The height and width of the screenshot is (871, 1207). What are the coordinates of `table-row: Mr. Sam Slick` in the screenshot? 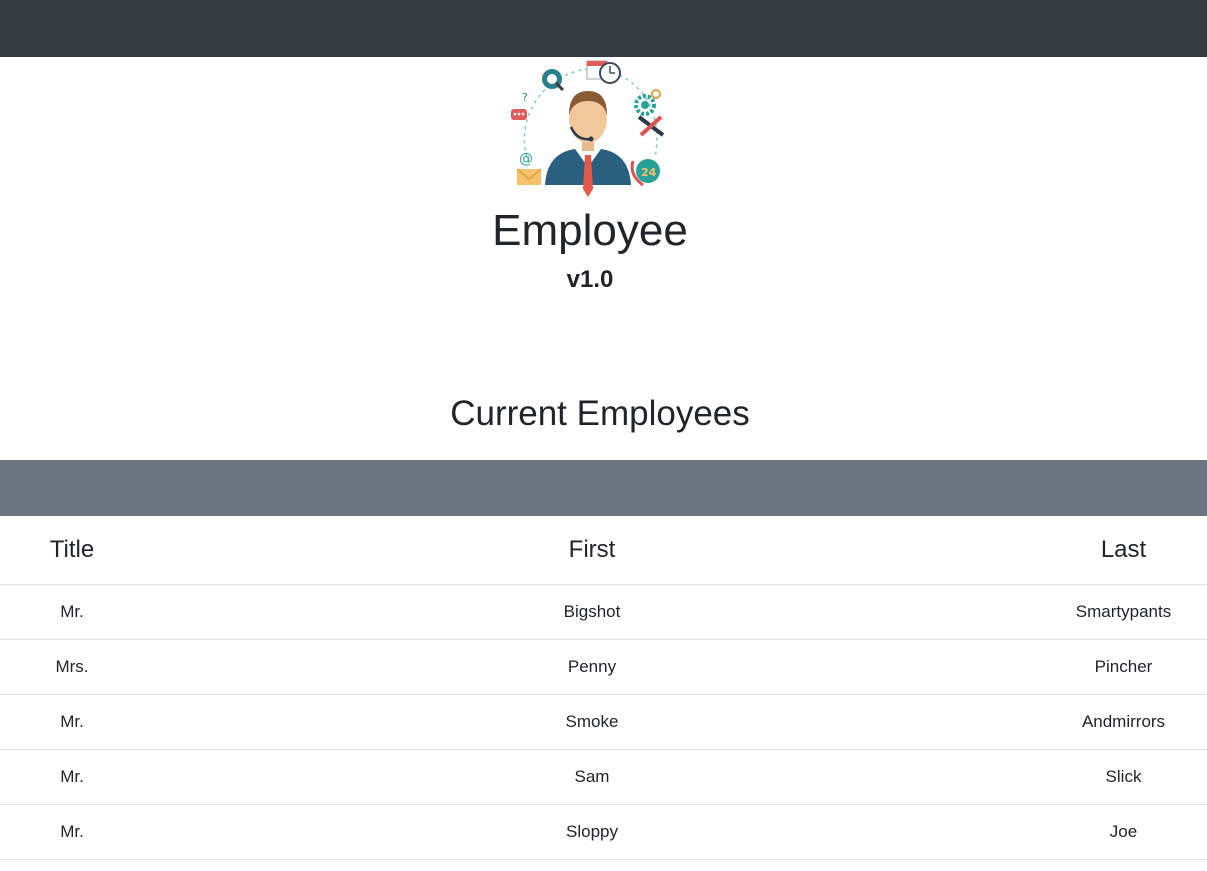 It's located at (603, 777).